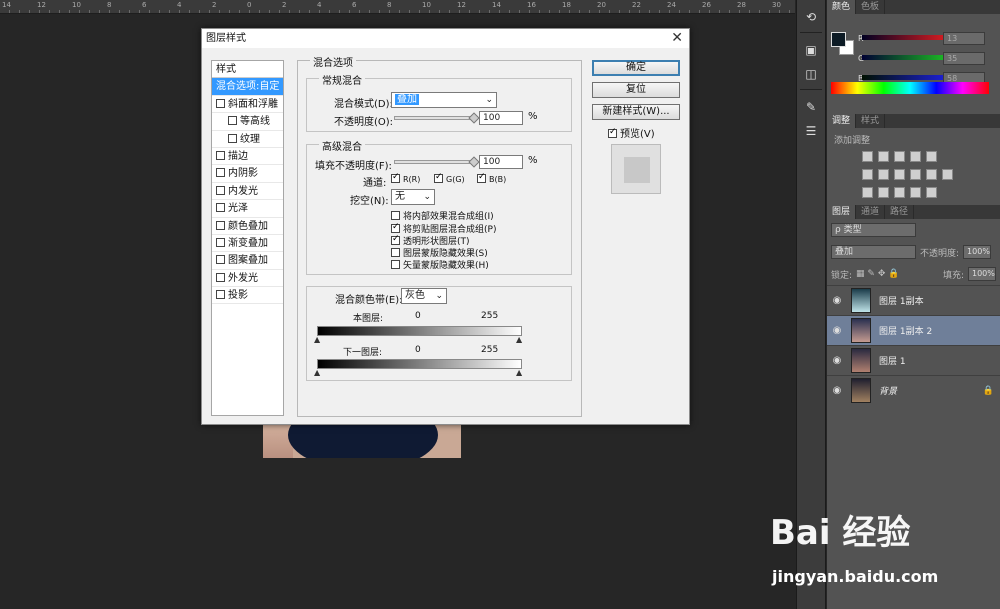 The width and height of the screenshot is (1000, 609). Describe the element at coordinates (247, 122) in the screenshot. I see `style-item-contour: 等高线` at that location.